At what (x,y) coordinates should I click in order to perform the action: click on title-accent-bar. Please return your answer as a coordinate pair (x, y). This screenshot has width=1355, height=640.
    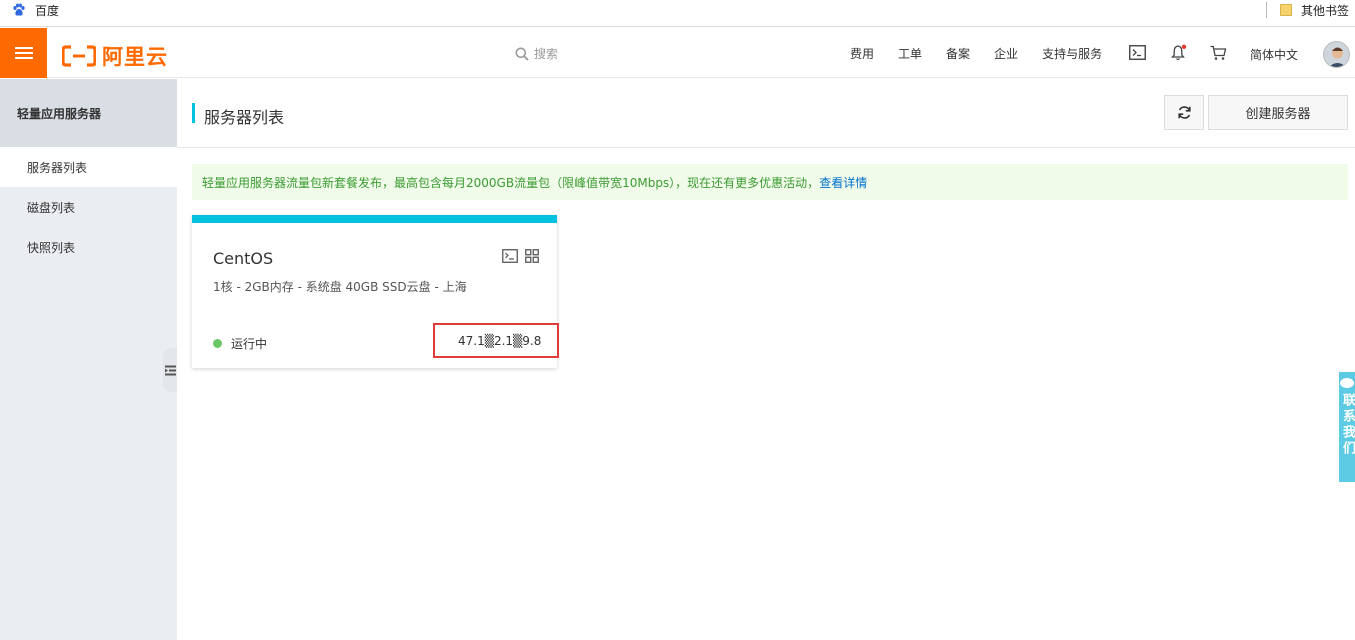
    Looking at the image, I should click on (193, 113).